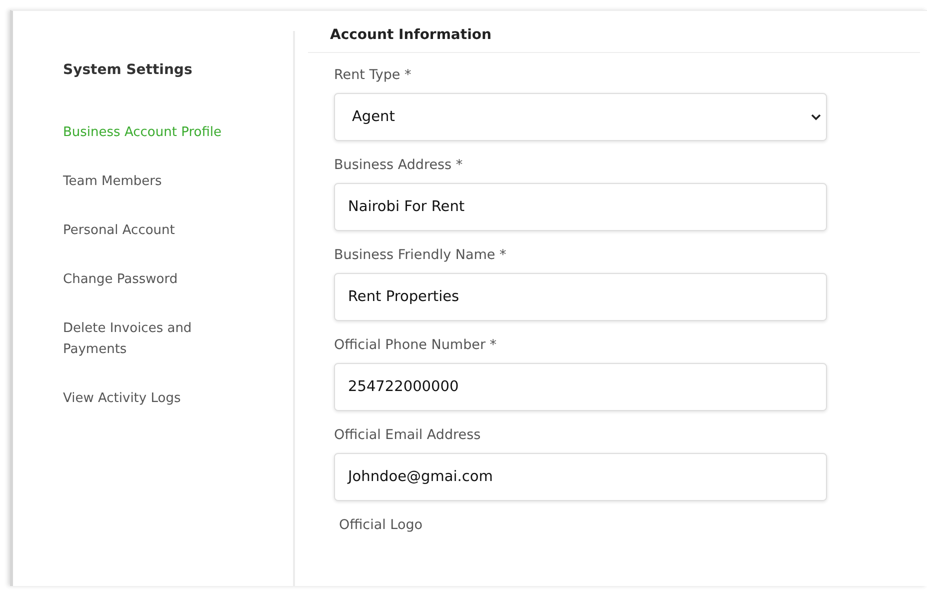 Image resolution: width=927 pixels, height=598 pixels. Describe the element at coordinates (155, 339) in the screenshot. I see `sidebar-item: Delete Invoices and Payments` at that location.